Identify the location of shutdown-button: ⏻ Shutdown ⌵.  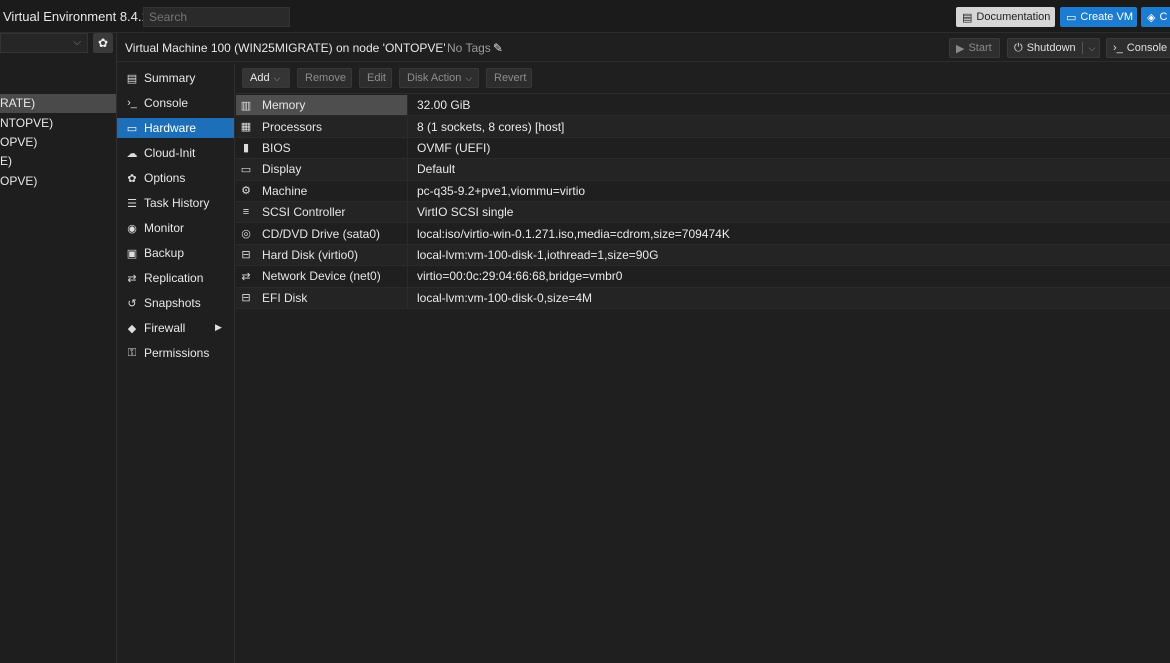
(1053, 48).